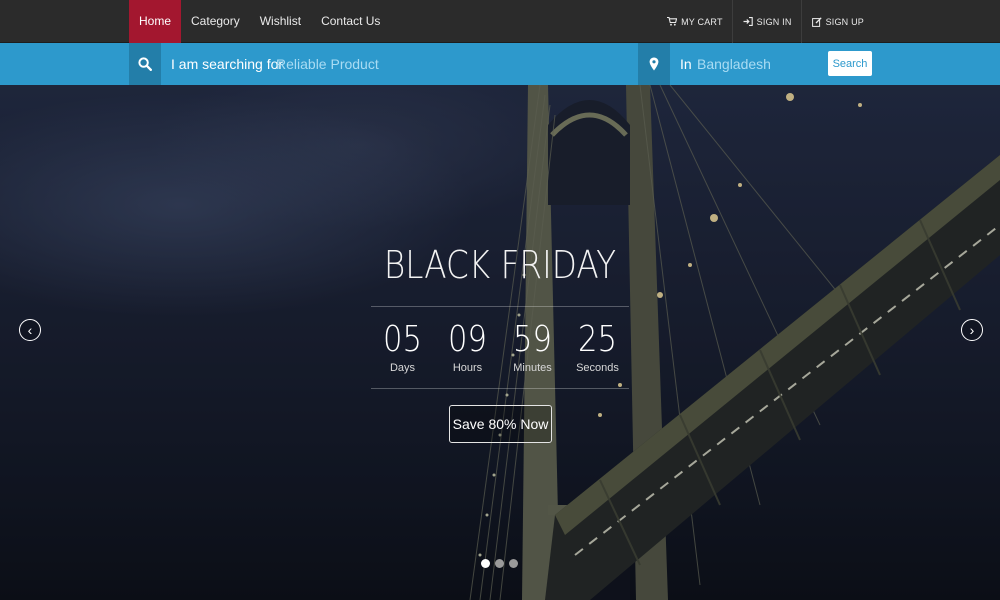 This screenshot has height=600, width=1000. I want to click on countdown-days: 05 Days, so click(402, 350).